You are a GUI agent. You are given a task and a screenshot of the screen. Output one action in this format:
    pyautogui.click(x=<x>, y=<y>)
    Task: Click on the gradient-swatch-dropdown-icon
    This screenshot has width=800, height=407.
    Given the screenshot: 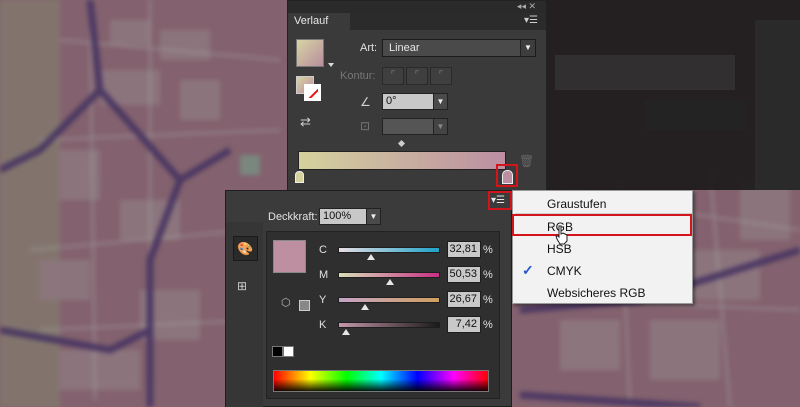 What is the action you would take?
    pyautogui.click(x=331, y=65)
    